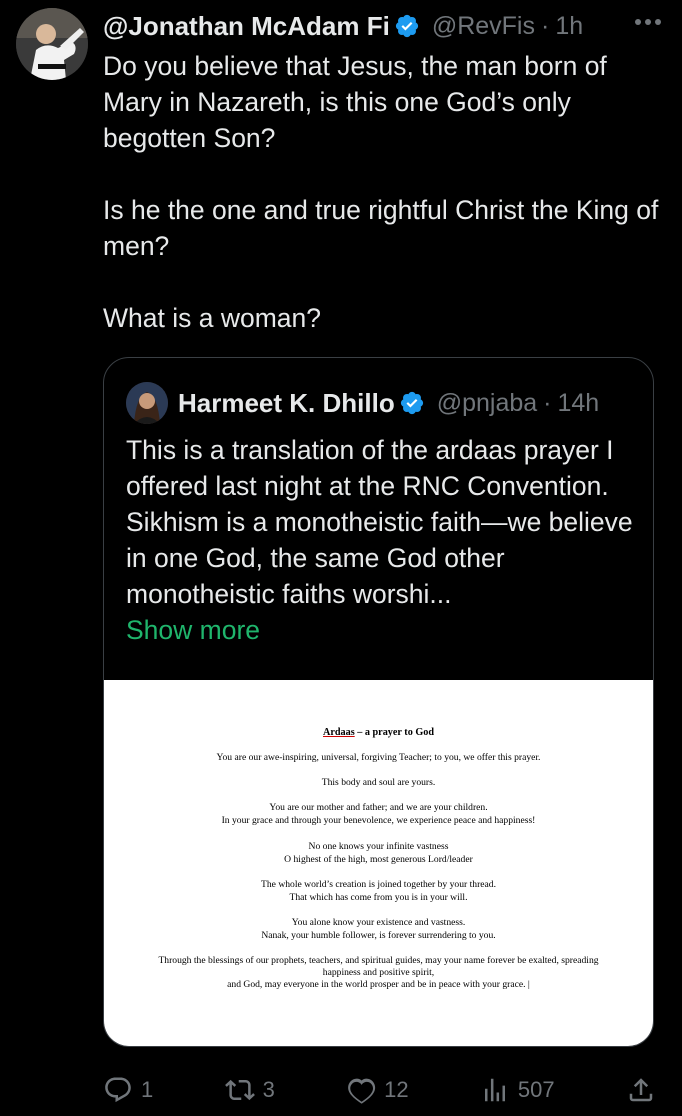  Describe the element at coordinates (378, 732) in the screenshot. I see `document-title: Ardaas – a prayer to God` at that location.